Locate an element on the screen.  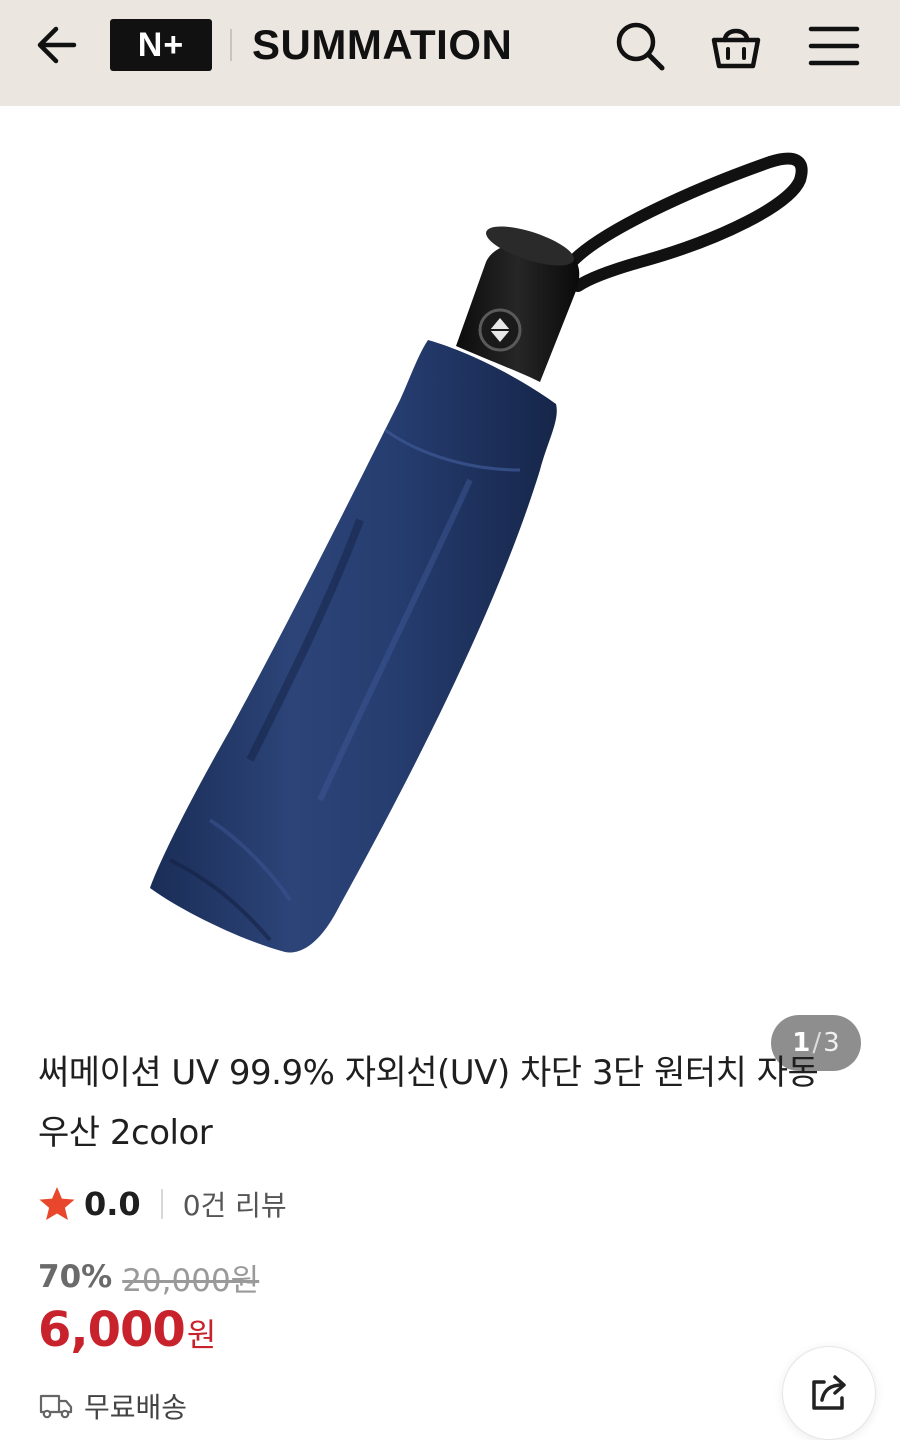
shopping-basket-icon is located at coordinates (736, 48).